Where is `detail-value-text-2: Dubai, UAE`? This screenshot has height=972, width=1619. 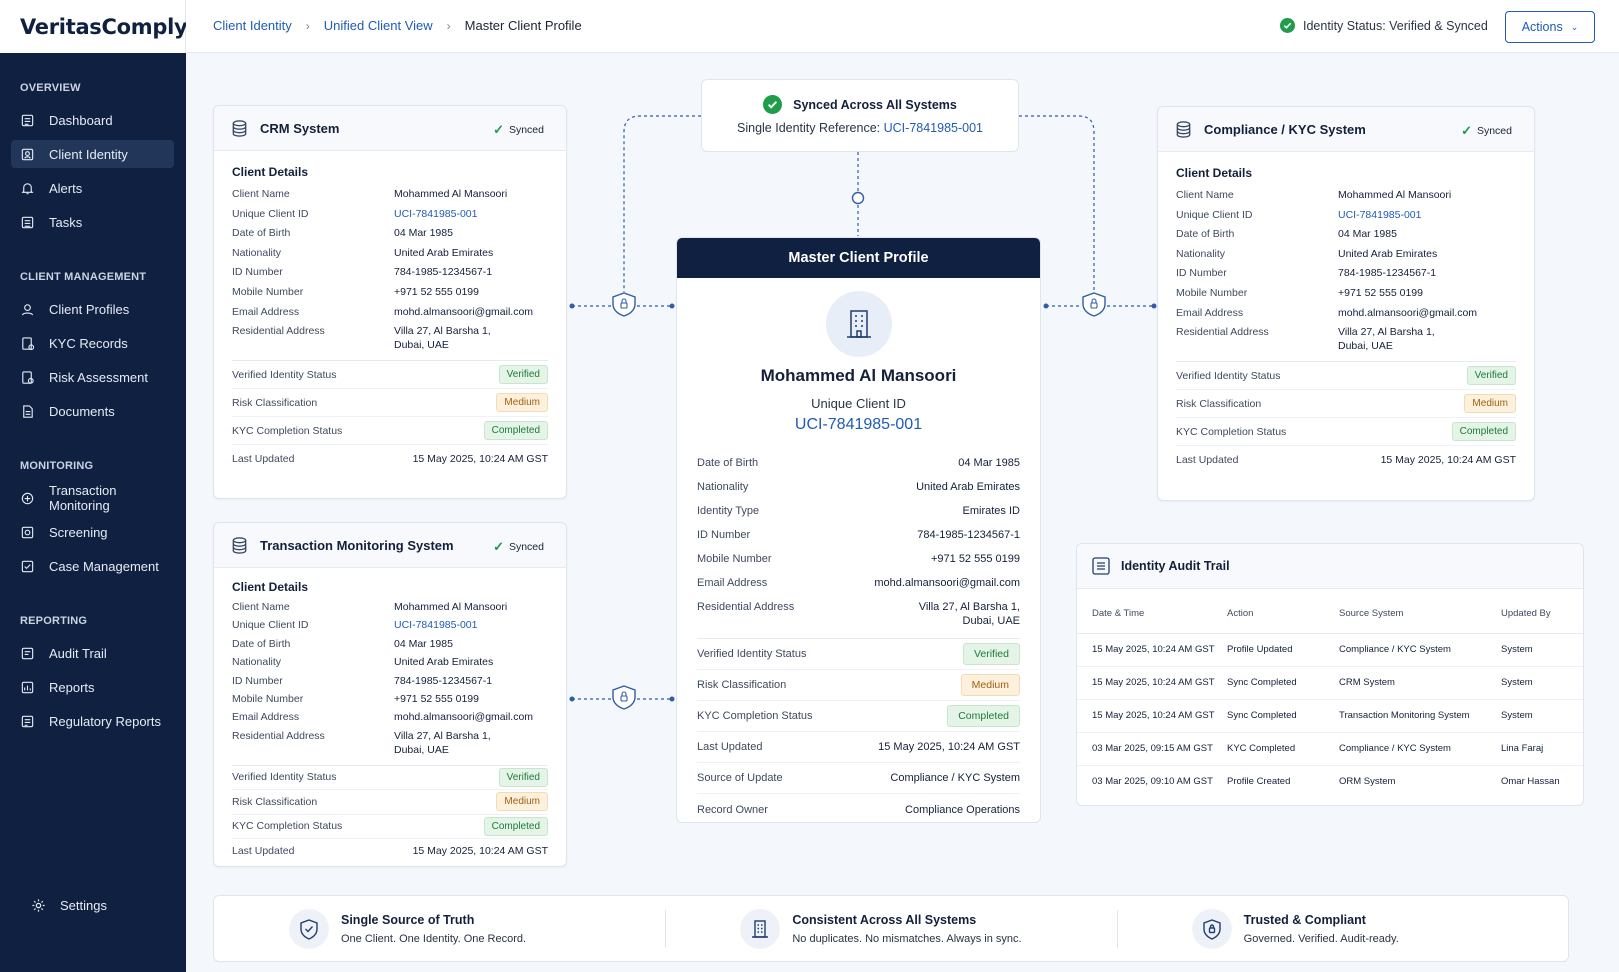 detail-value-text-2: Dubai, UAE is located at coordinates (1365, 346).